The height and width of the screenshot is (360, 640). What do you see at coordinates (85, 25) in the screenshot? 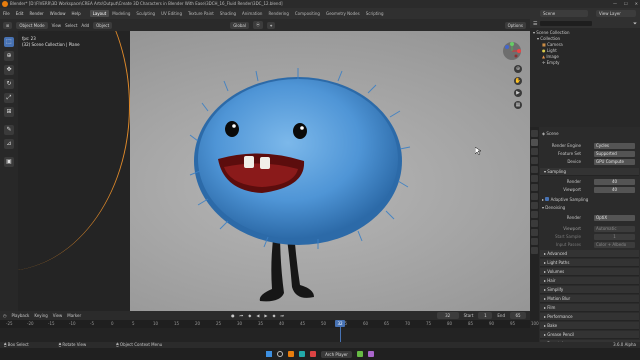
I see `menu-add: Add` at bounding box center [85, 25].